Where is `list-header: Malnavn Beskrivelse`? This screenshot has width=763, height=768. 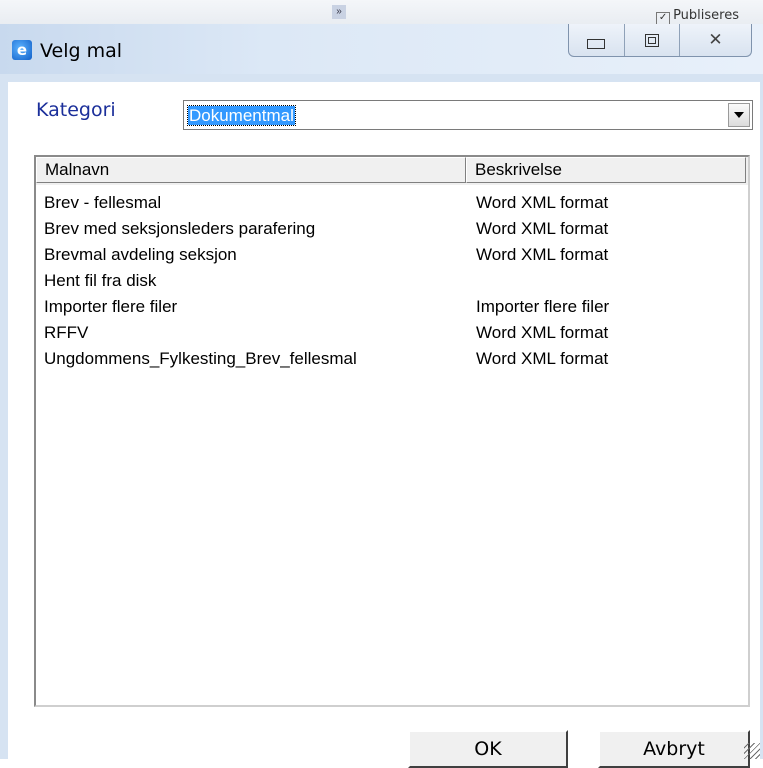 list-header: Malnavn Beskrivelse is located at coordinates (392, 171).